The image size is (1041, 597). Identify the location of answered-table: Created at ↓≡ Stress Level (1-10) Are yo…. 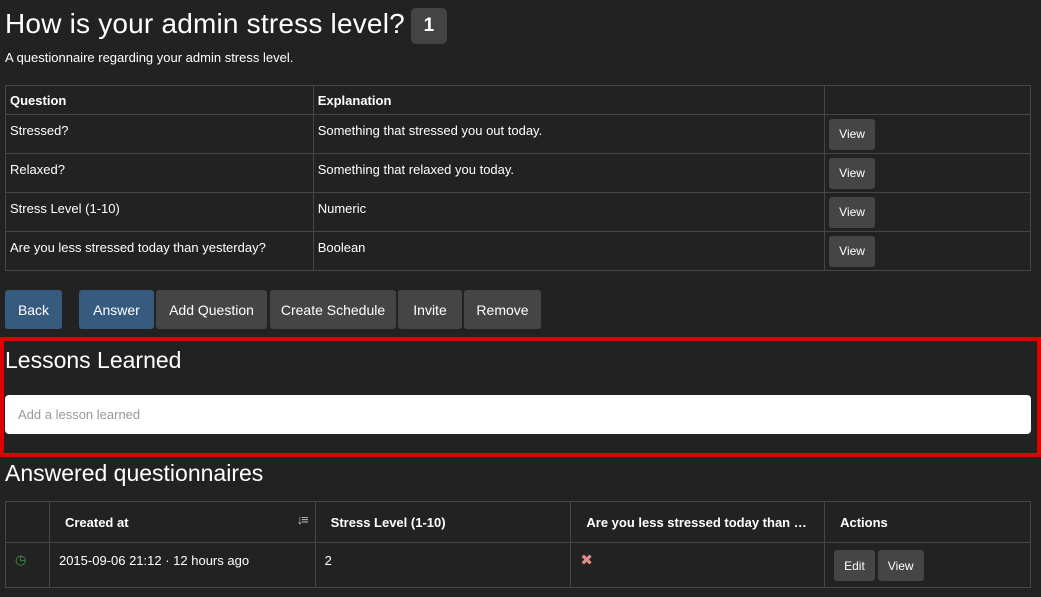
(518, 544).